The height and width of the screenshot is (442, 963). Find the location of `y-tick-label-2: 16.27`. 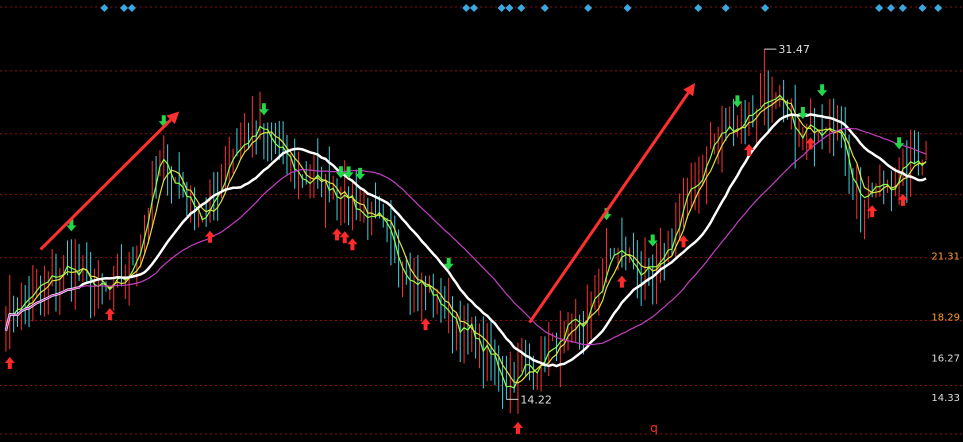

y-tick-label-2: 16.27 is located at coordinates (945, 359).